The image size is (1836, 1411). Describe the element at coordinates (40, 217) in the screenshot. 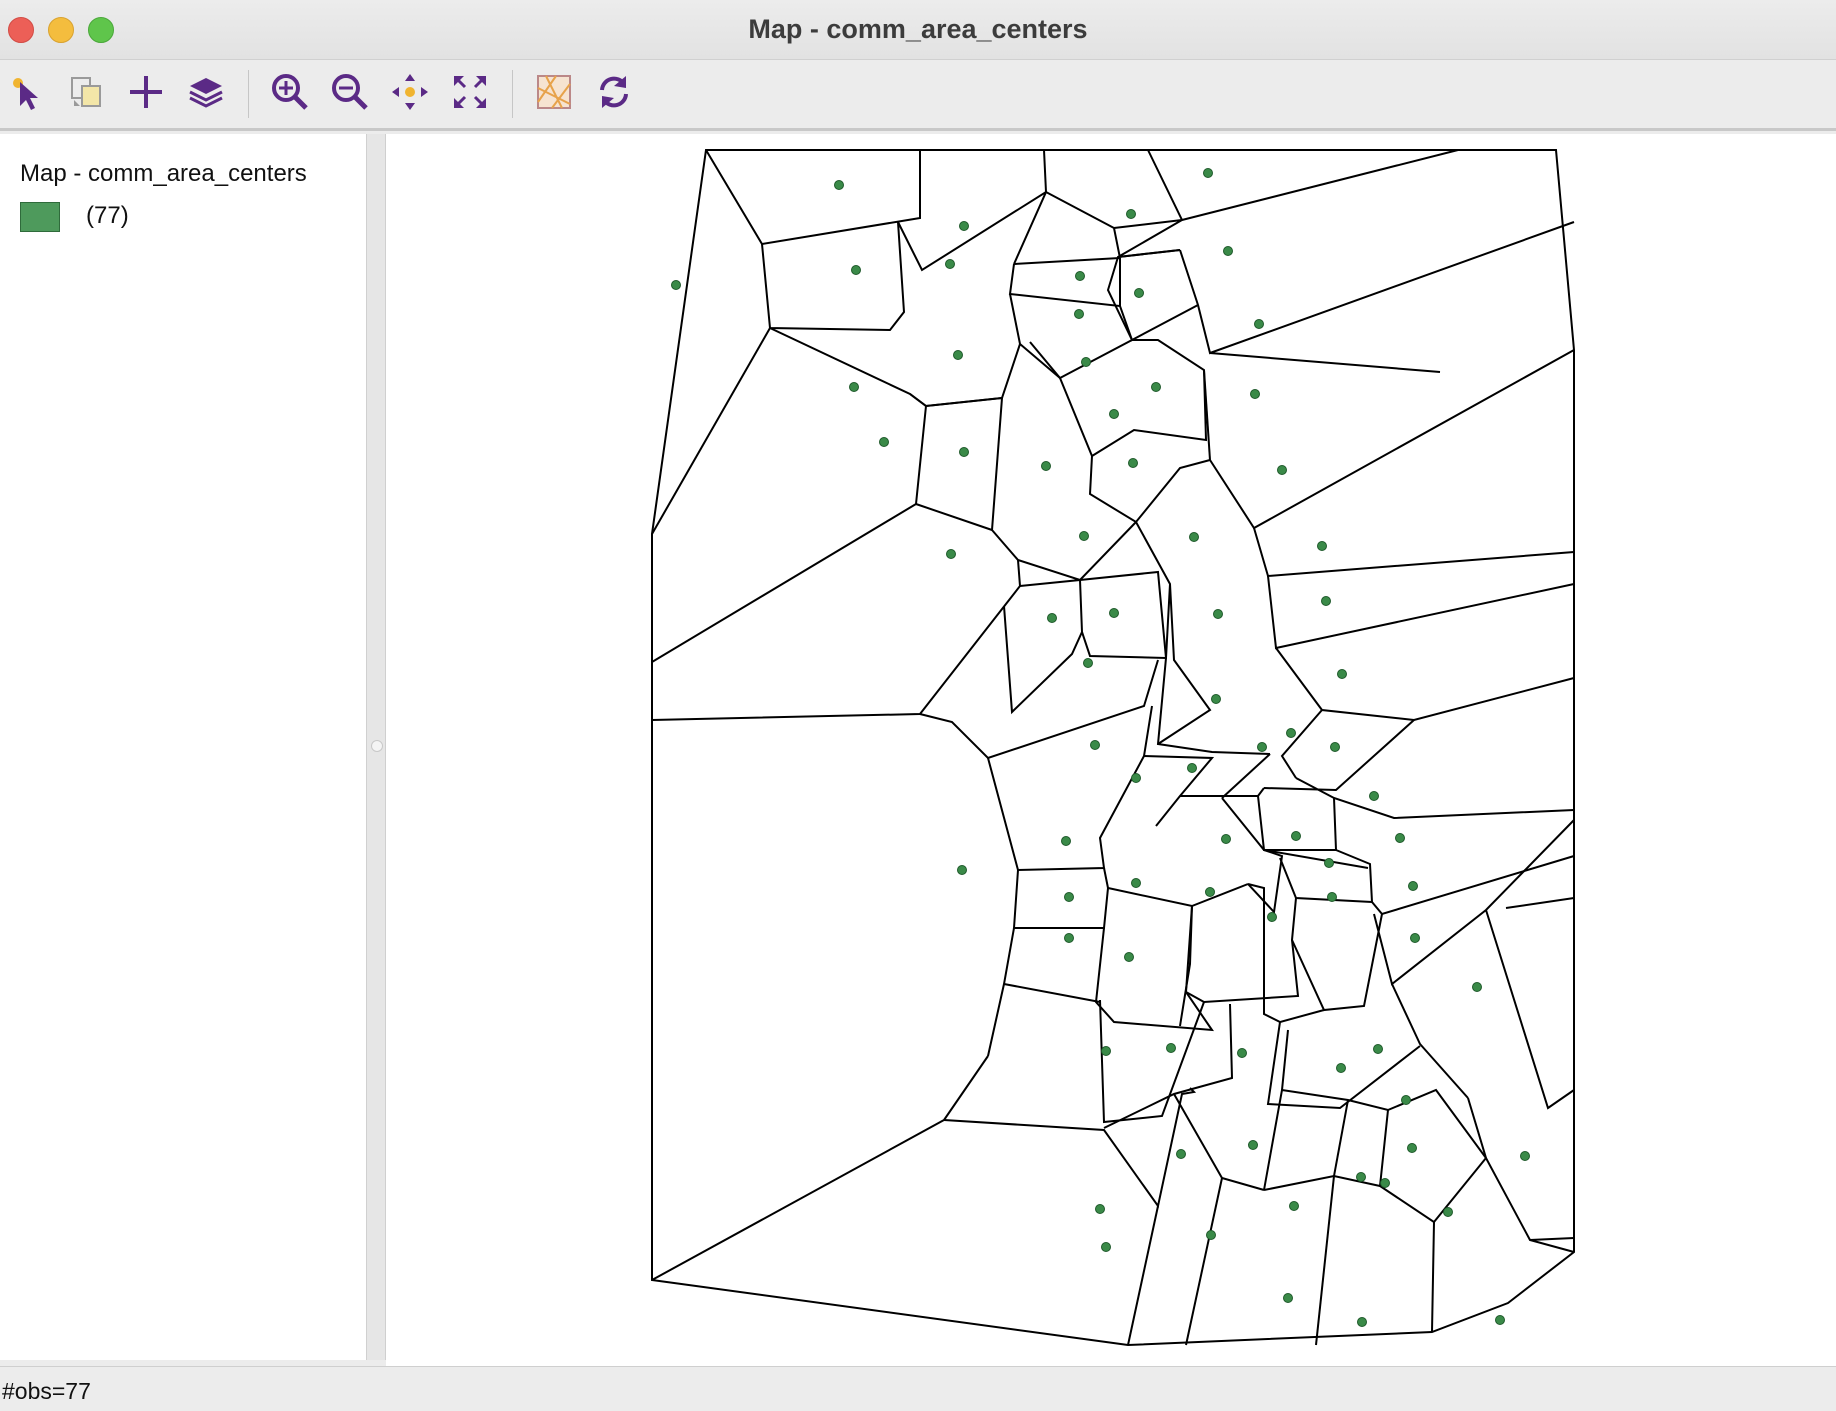

I see `legend-swatch` at that location.